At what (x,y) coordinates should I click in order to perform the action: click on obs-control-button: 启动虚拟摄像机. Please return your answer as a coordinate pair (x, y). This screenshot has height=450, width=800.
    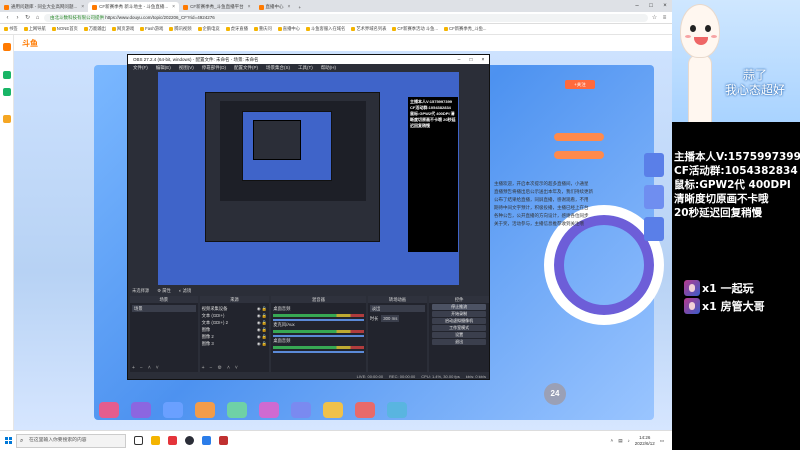
    Looking at the image, I should click on (459, 321).